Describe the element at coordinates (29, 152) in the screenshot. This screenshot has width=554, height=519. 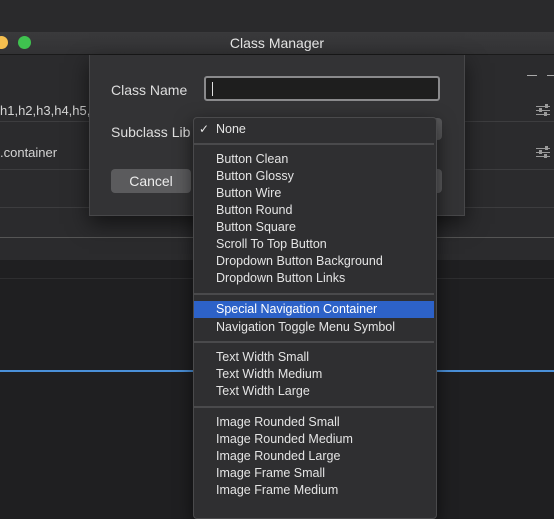
I see `class-row-label: .container` at that location.